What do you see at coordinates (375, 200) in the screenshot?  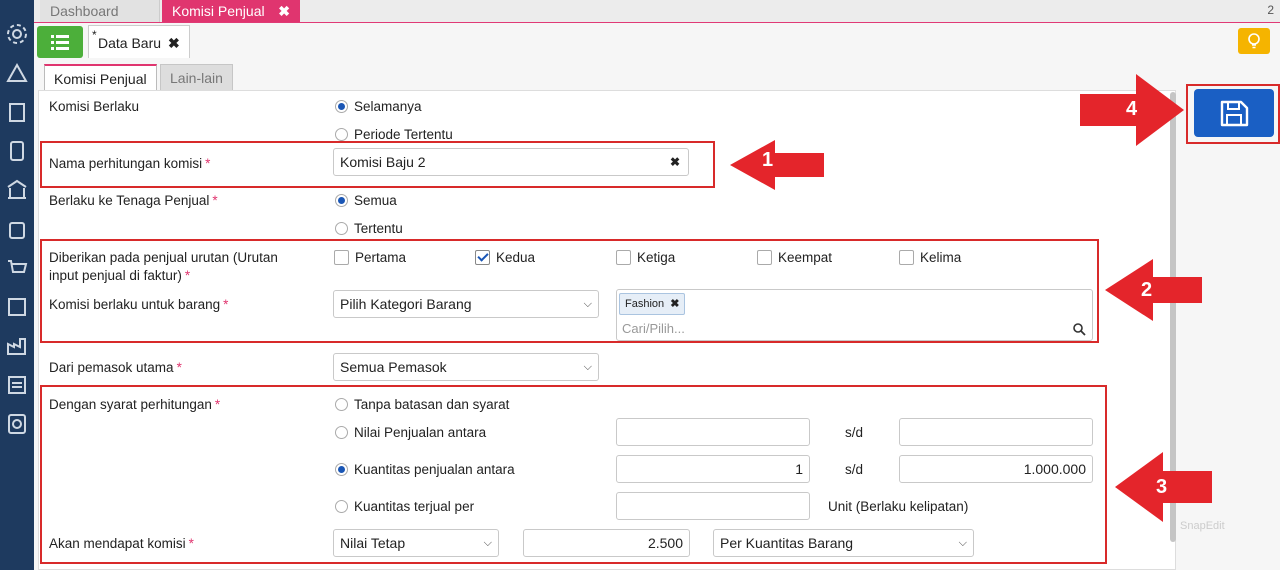 I see `radio-label-semua: Semua` at bounding box center [375, 200].